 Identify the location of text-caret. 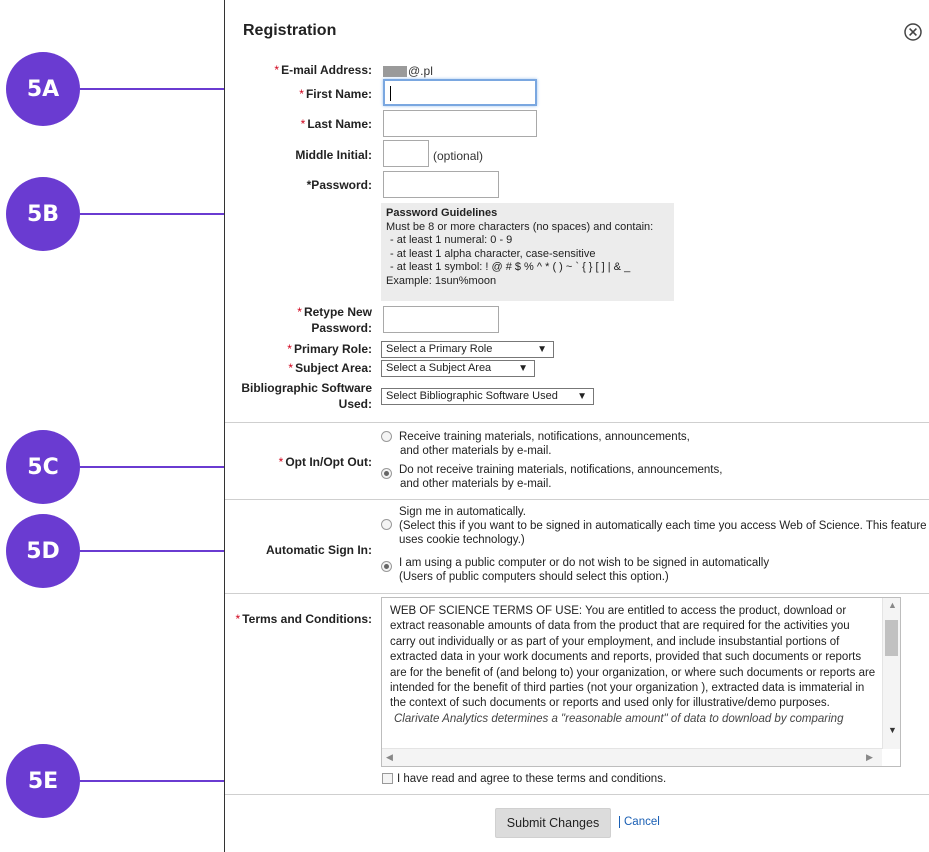
(390, 93).